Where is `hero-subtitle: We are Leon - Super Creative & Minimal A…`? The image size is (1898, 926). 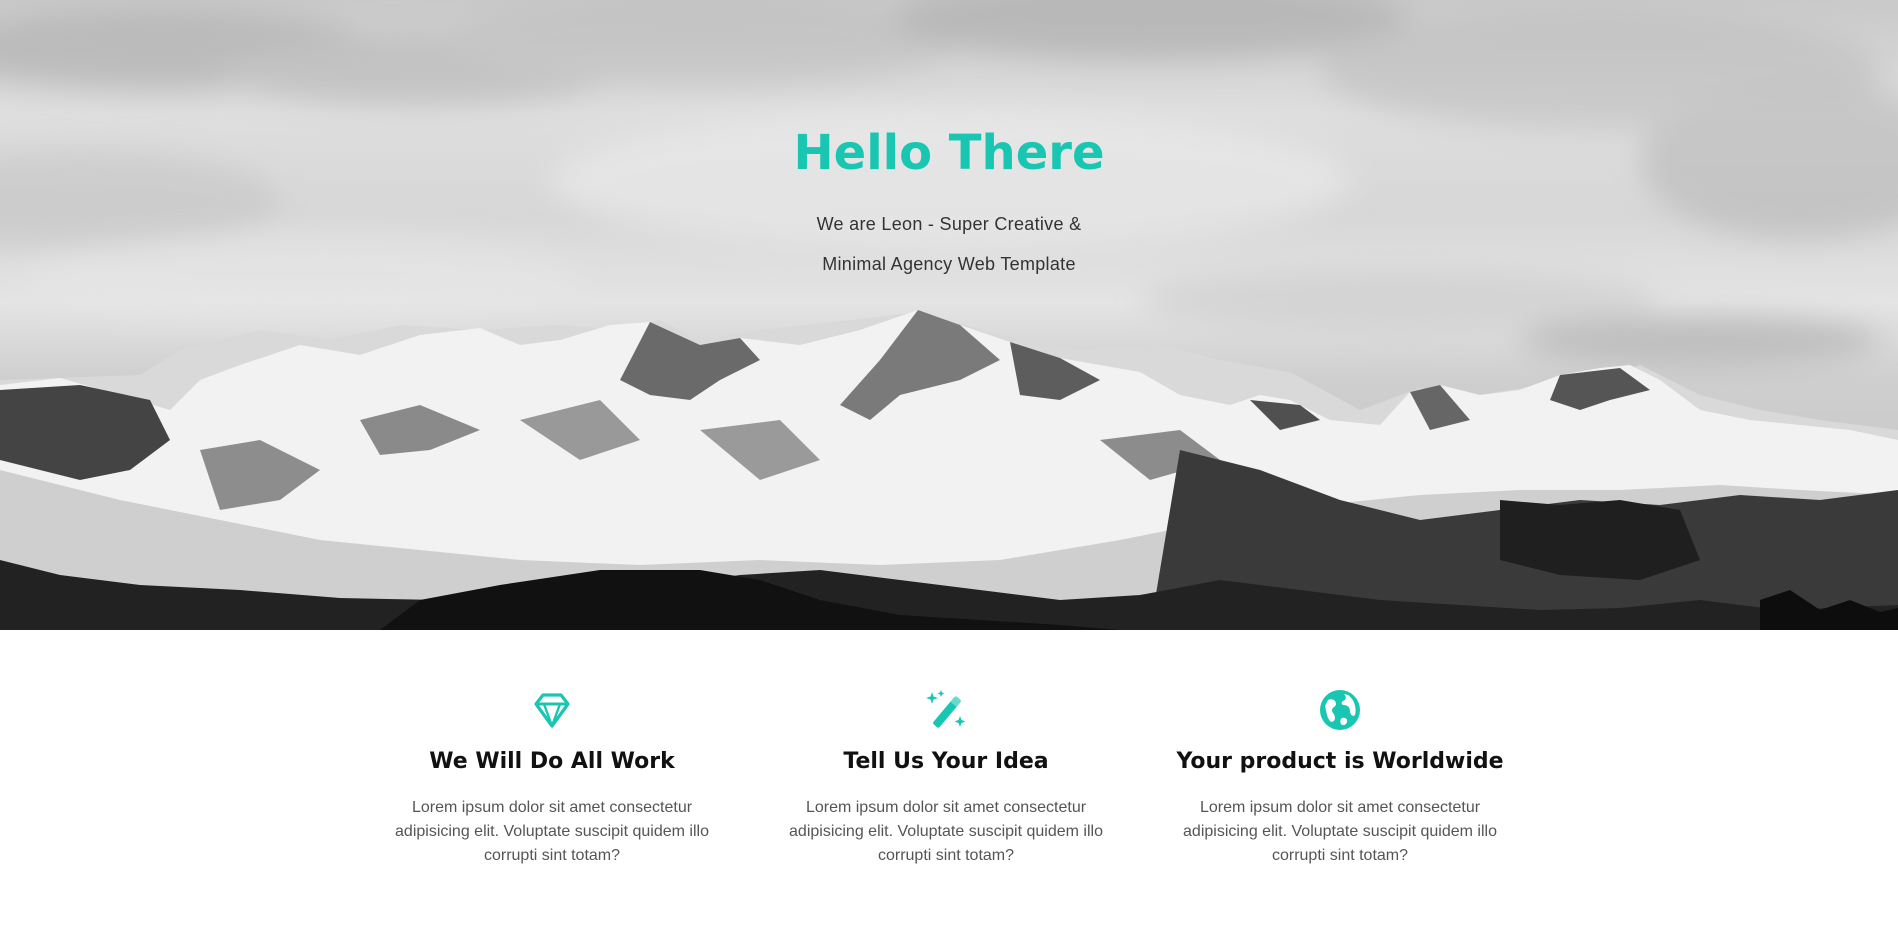
hero-subtitle: We are Leon - Super Creative & Minimal A… is located at coordinates (949, 244).